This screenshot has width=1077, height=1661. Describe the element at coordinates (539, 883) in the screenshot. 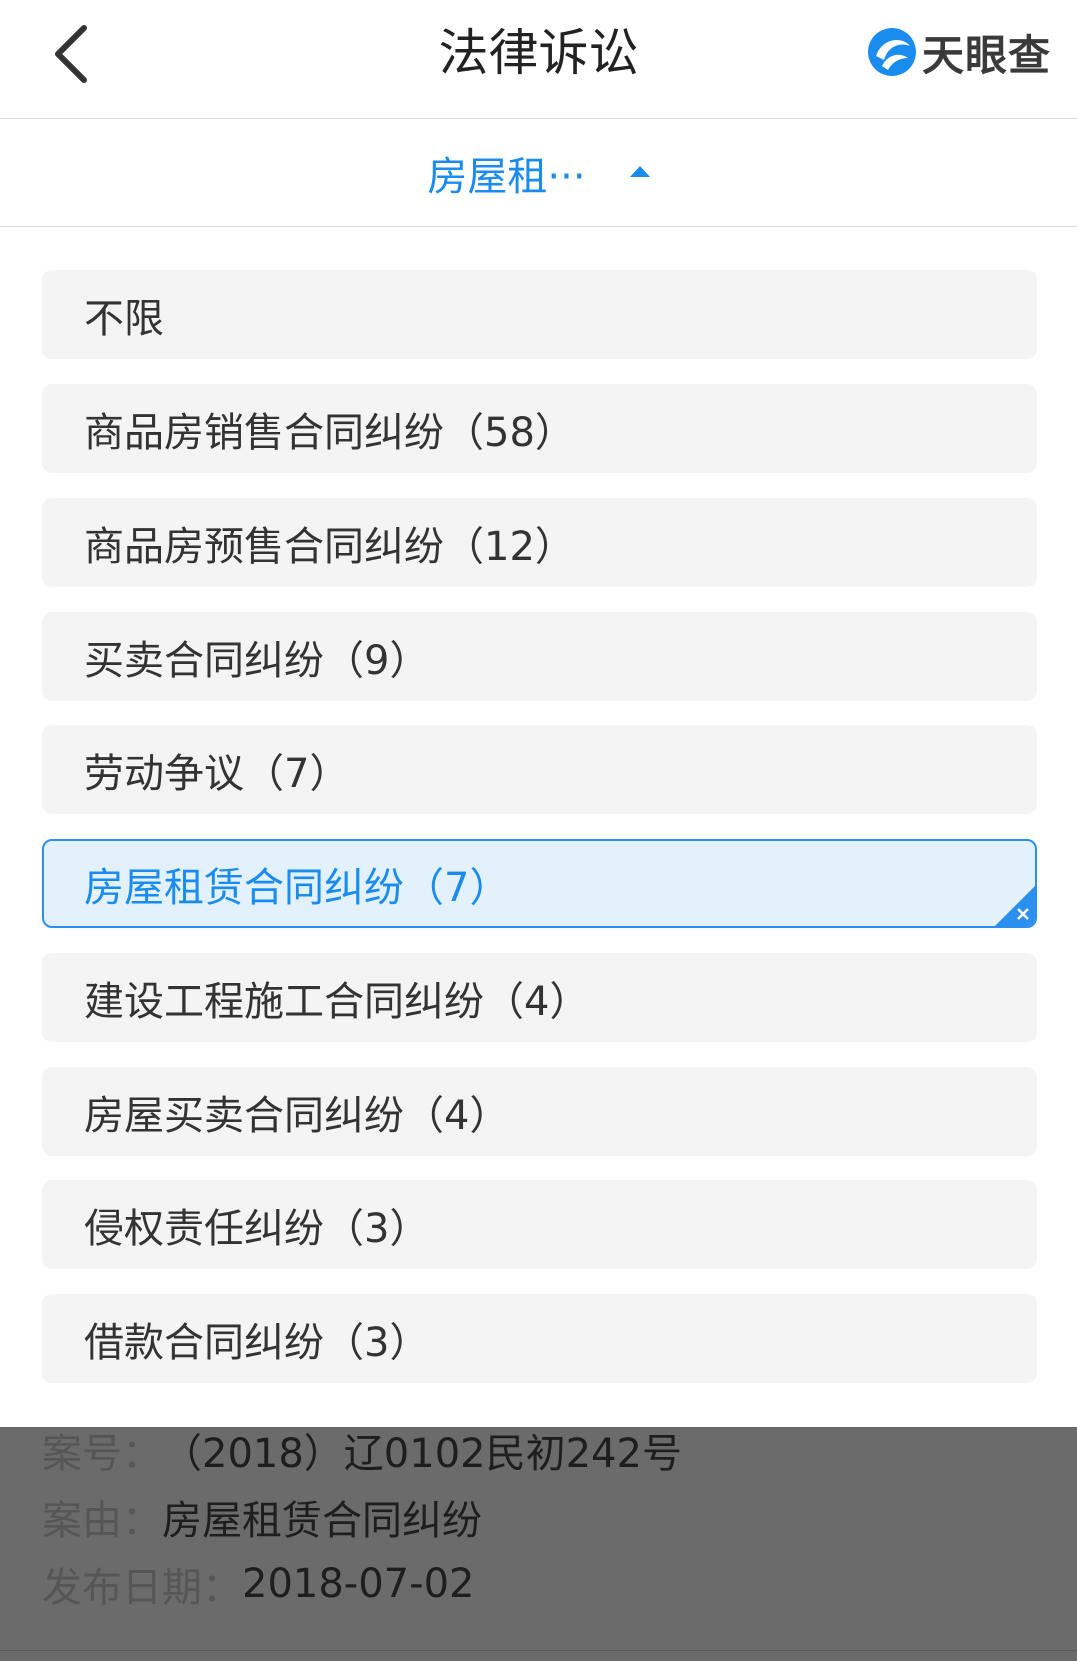

I see `filter-option-selected: 房屋租赁合同纠纷（7）` at that location.